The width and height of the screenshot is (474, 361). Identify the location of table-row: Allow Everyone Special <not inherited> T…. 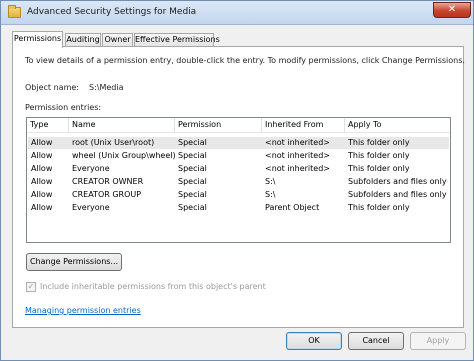
(238, 169).